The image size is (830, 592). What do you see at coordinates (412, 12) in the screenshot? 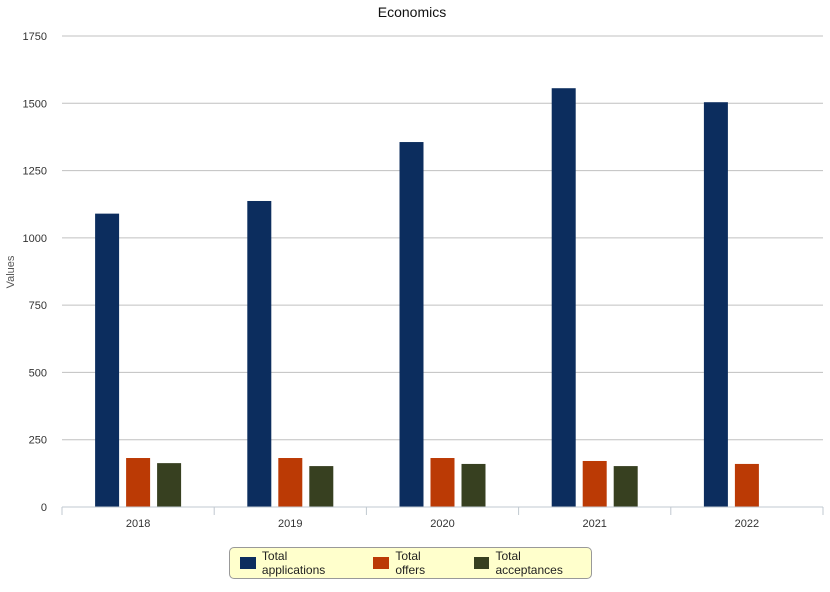
I see `chart-title: Economics` at bounding box center [412, 12].